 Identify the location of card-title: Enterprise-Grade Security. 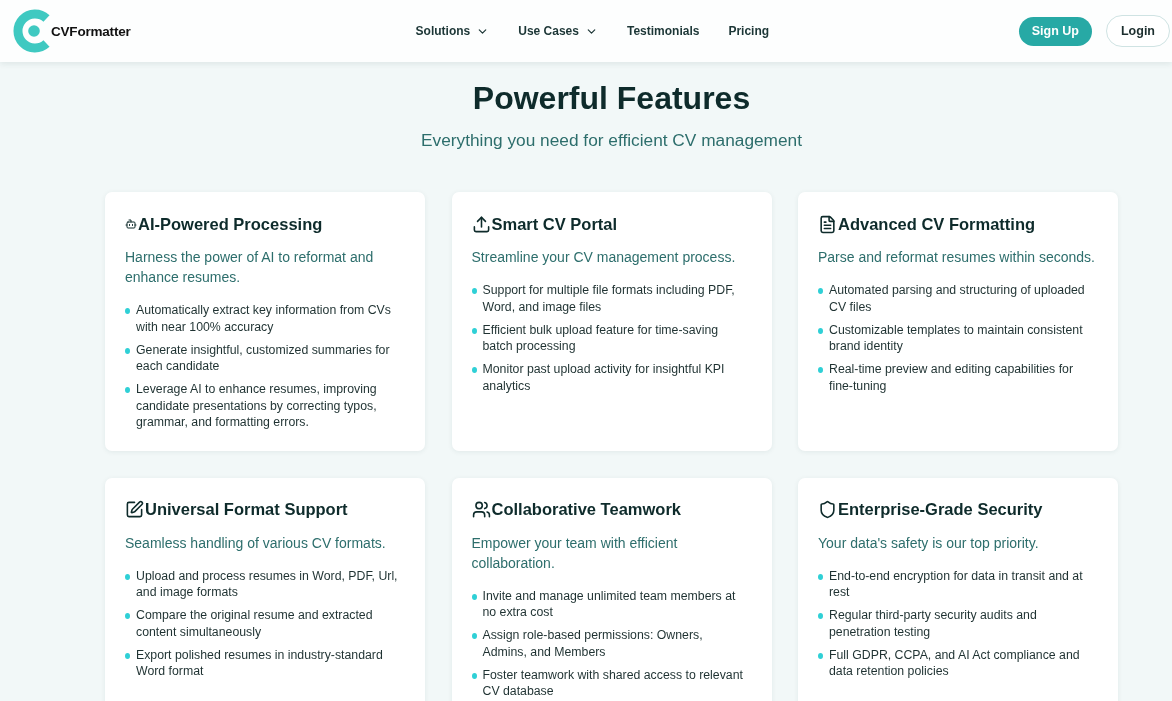
(940, 509).